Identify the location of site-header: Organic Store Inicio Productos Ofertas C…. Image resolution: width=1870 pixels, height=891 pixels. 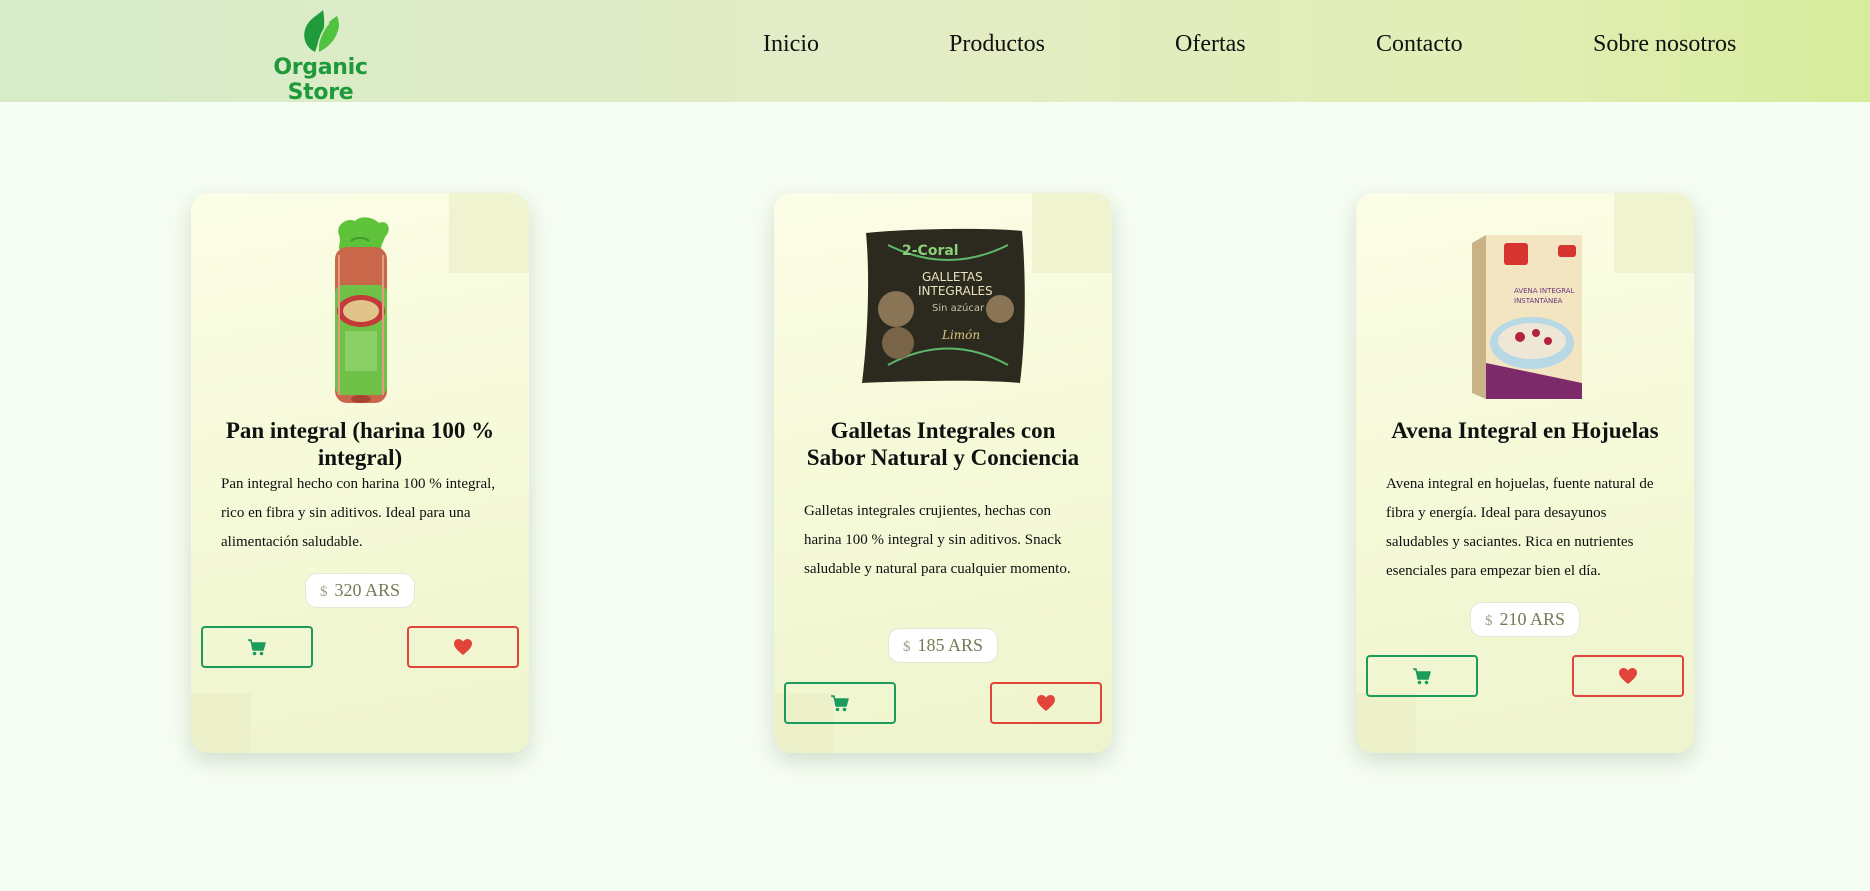
(935, 52).